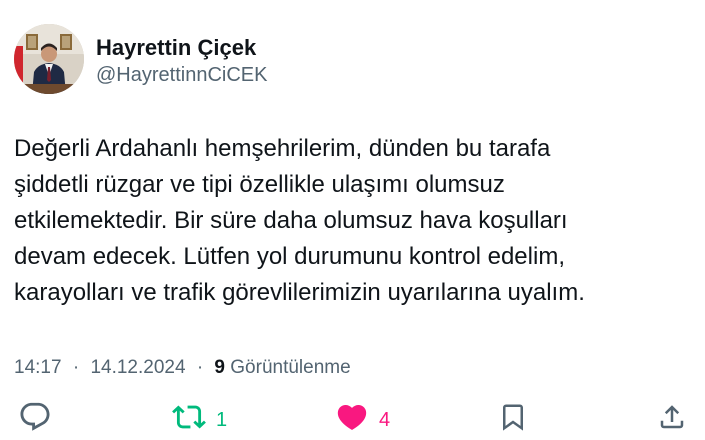  Describe the element at coordinates (219, 367) in the screenshot. I see `views-count: 9` at that location.